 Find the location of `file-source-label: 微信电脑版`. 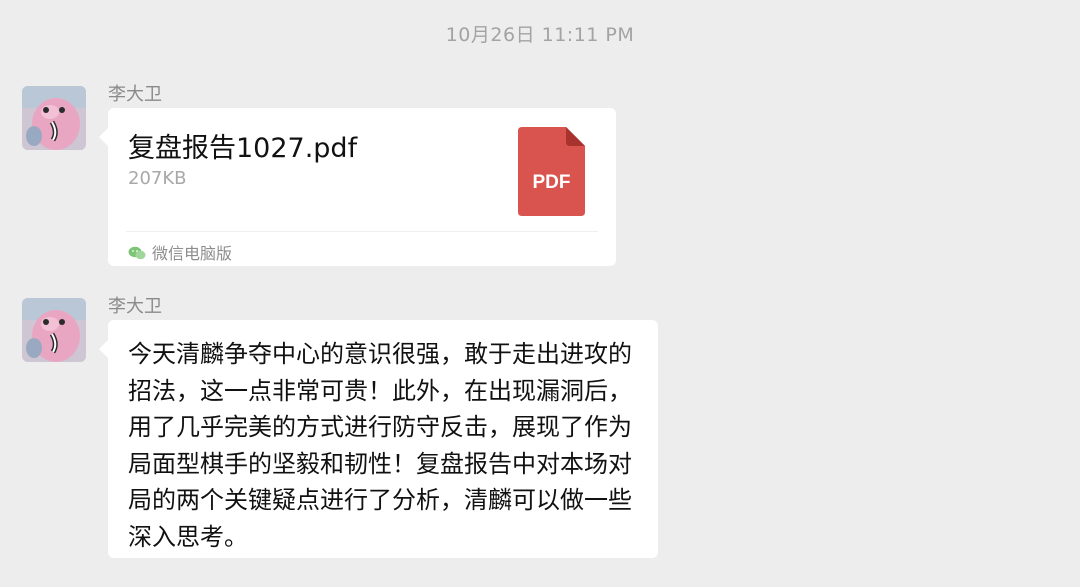

file-source-label: 微信电脑版 is located at coordinates (192, 253).